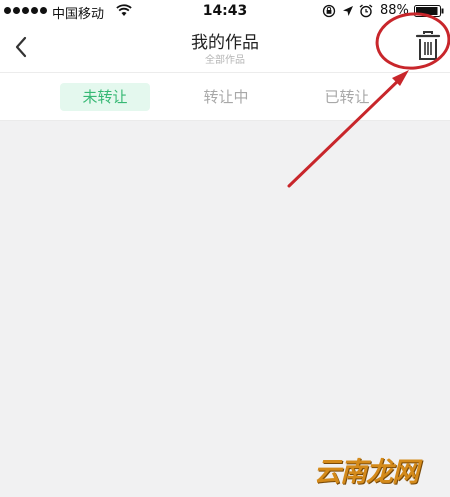 The image size is (450, 497). What do you see at coordinates (225, 11) in the screenshot?
I see `status-bar: 中国移动 14:43 88%` at bounding box center [225, 11].